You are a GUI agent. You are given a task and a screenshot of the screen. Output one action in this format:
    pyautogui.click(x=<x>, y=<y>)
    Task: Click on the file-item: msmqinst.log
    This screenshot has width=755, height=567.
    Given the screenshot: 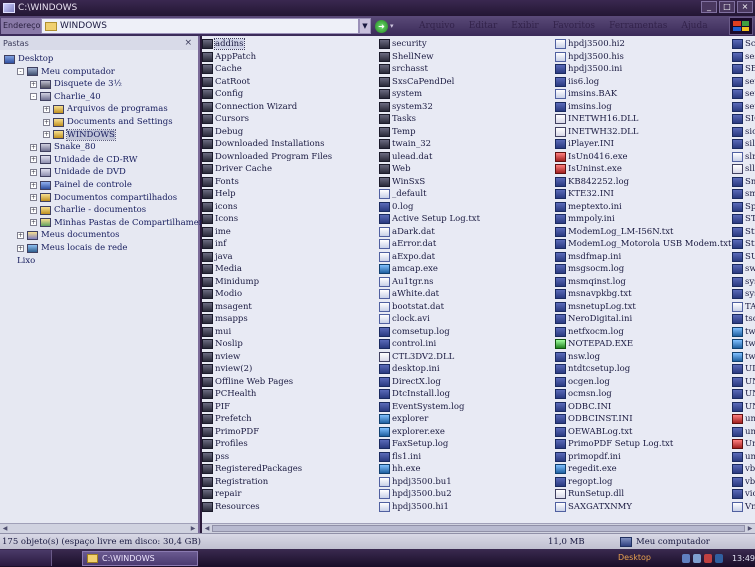 What is the action you would take?
    pyautogui.click(x=643, y=282)
    